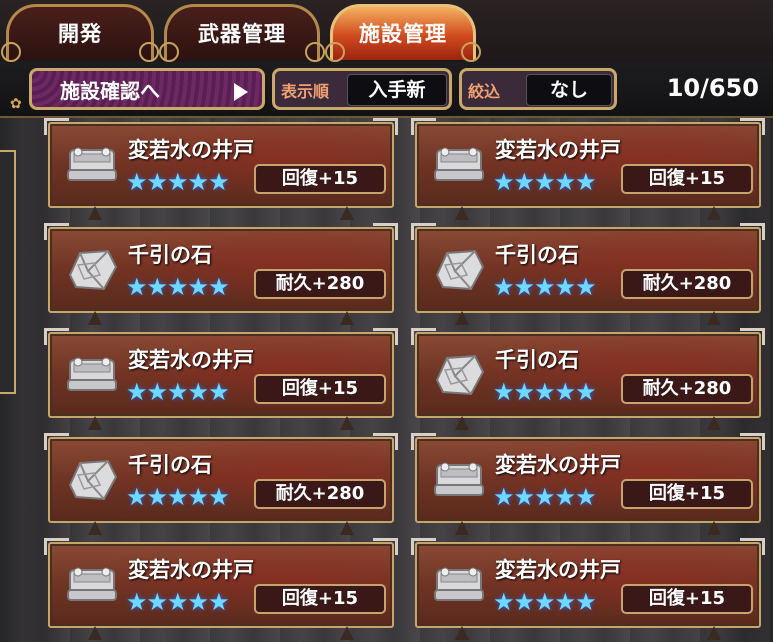 The height and width of the screenshot is (642, 773). I want to click on tab-label: 開発, so click(80, 34).